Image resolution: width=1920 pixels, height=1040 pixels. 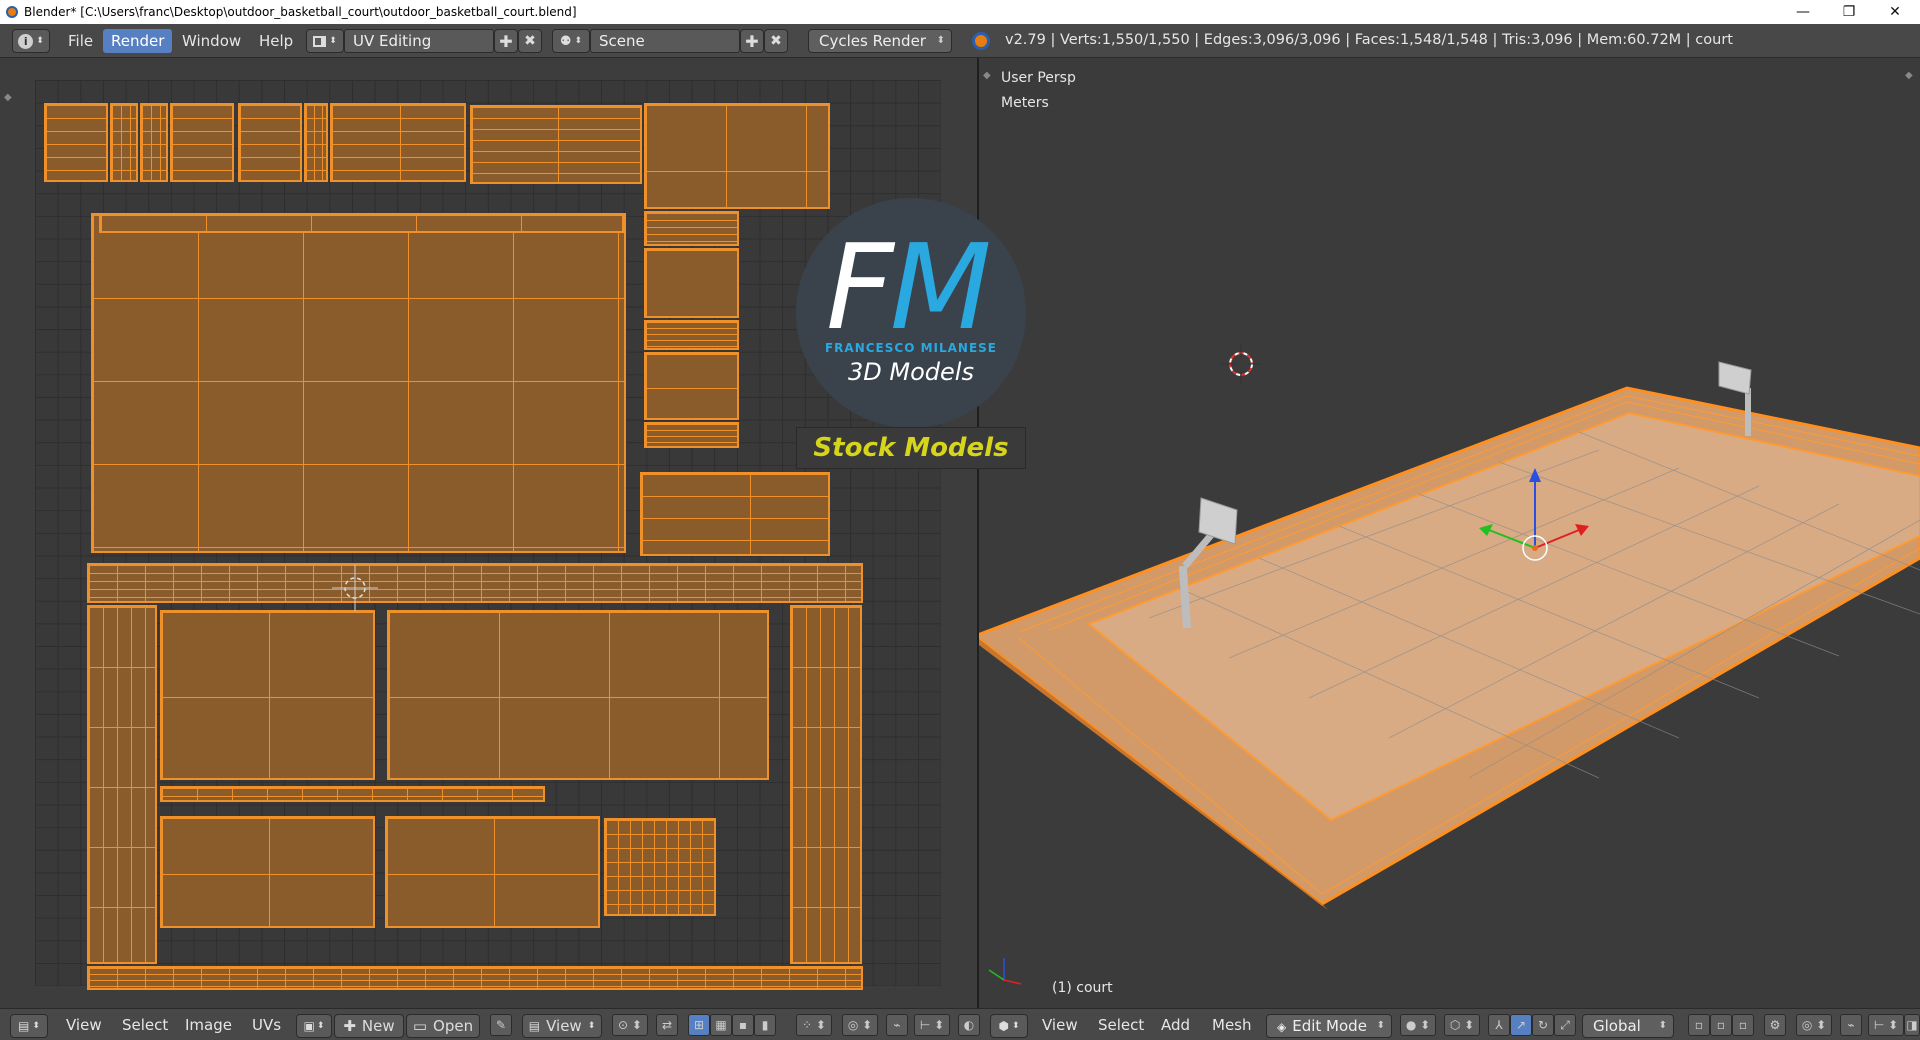 I want to click on menu-help: Help, so click(x=276, y=41).